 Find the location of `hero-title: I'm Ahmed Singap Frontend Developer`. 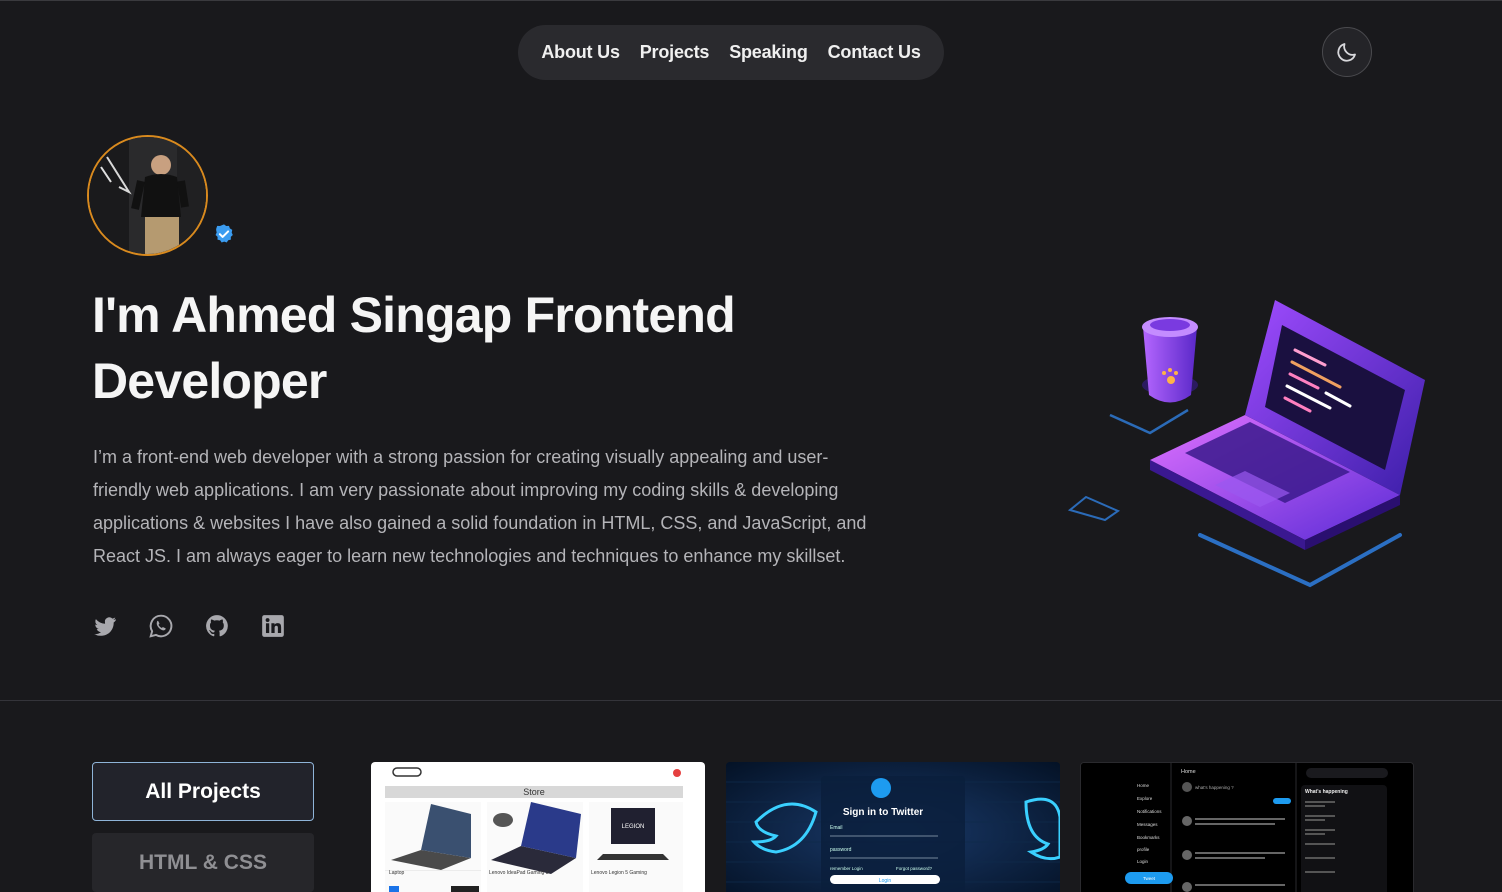

hero-title: I'm Ahmed Singap Frontend Developer is located at coordinates (414, 348).